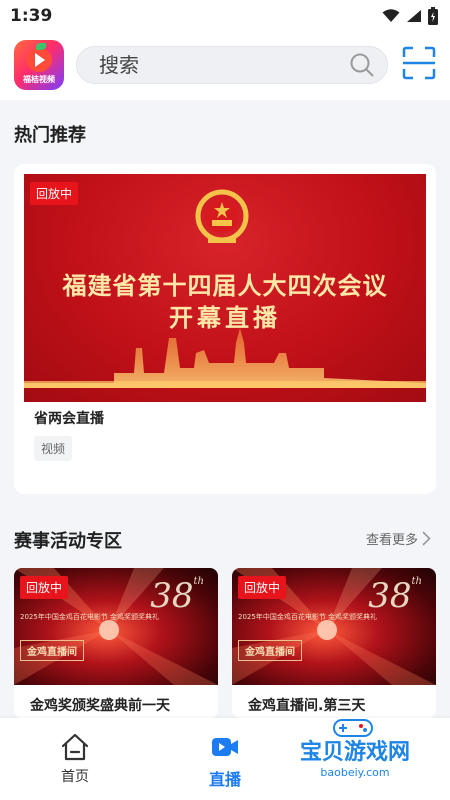 This screenshot has height=800, width=450. I want to click on hot-item-title: 省两会直播, so click(69, 418).